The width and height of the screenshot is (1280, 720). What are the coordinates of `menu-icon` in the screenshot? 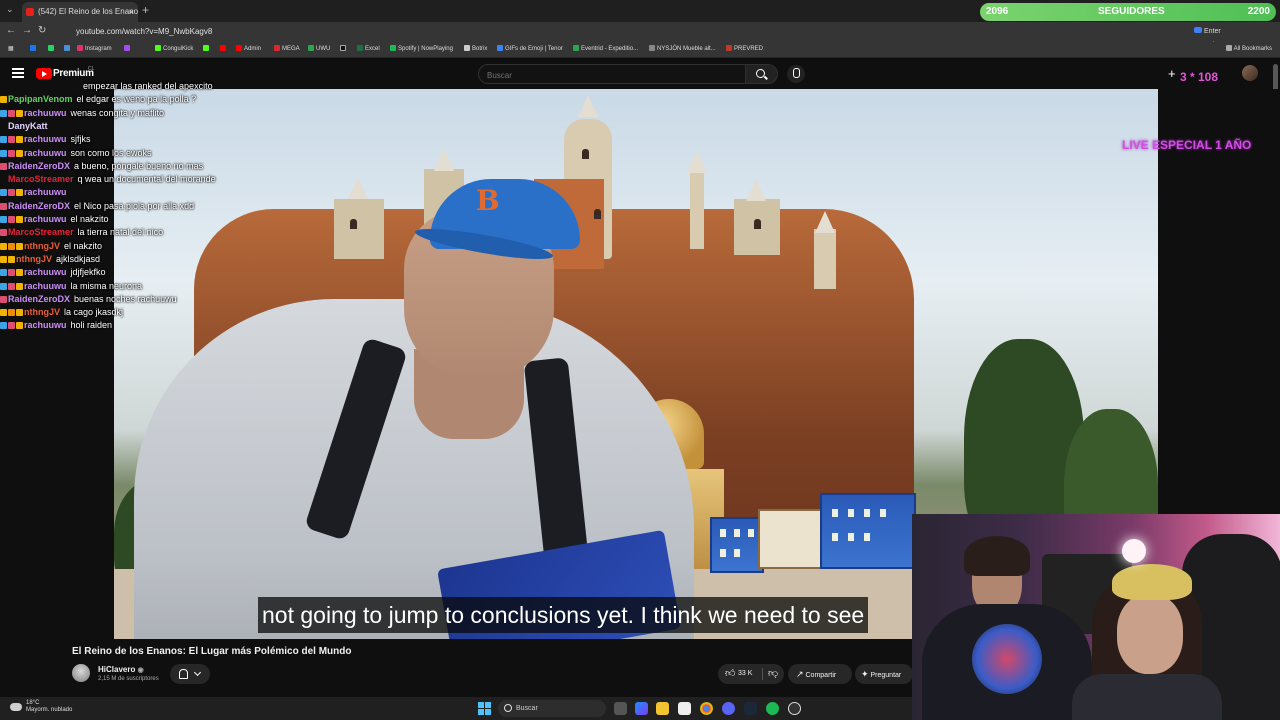 It's located at (18, 73).